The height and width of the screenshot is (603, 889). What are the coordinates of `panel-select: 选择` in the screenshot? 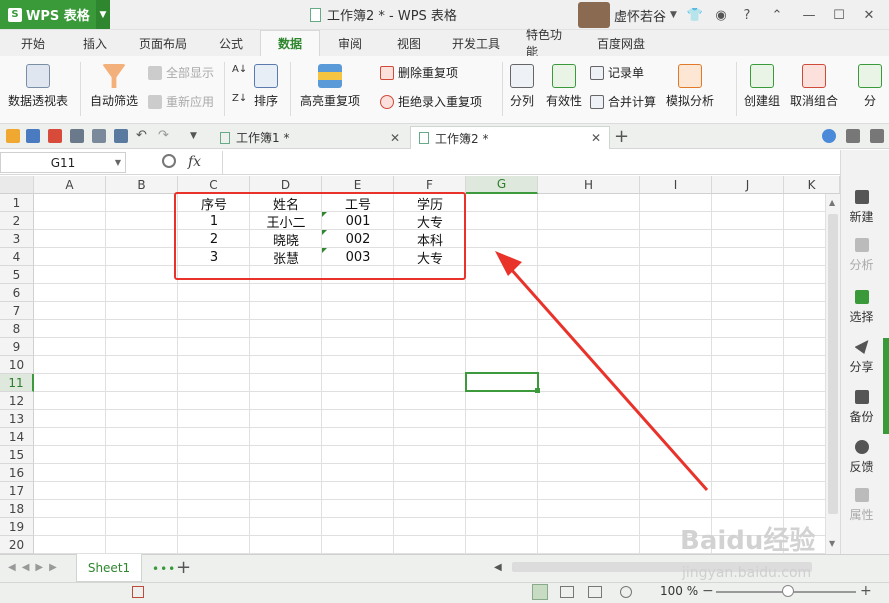 It's located at (861, 307).